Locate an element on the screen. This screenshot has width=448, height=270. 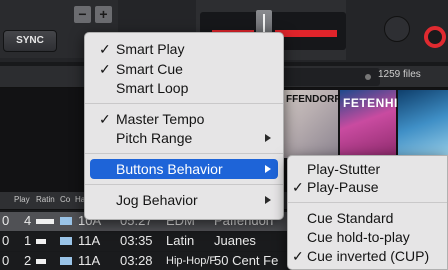
menu-item-label: Master Tempo is located at coordinates (160, 119).